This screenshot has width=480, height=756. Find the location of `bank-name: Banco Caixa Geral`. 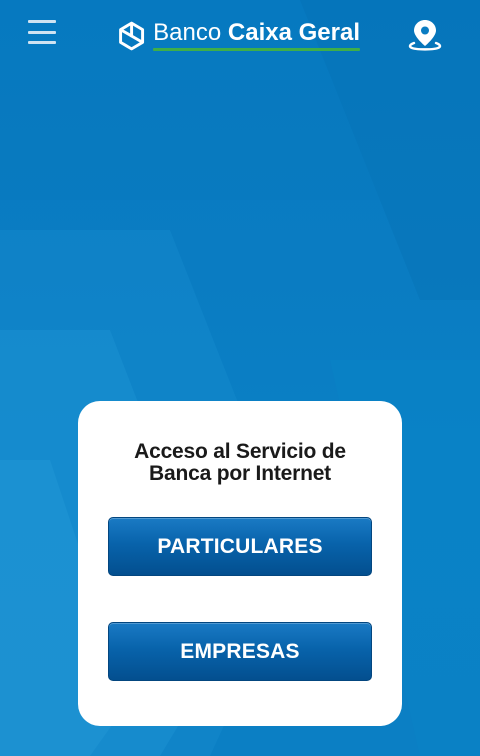

bank-name: Banco Caixa Geral is located at coordinates (256, 36).